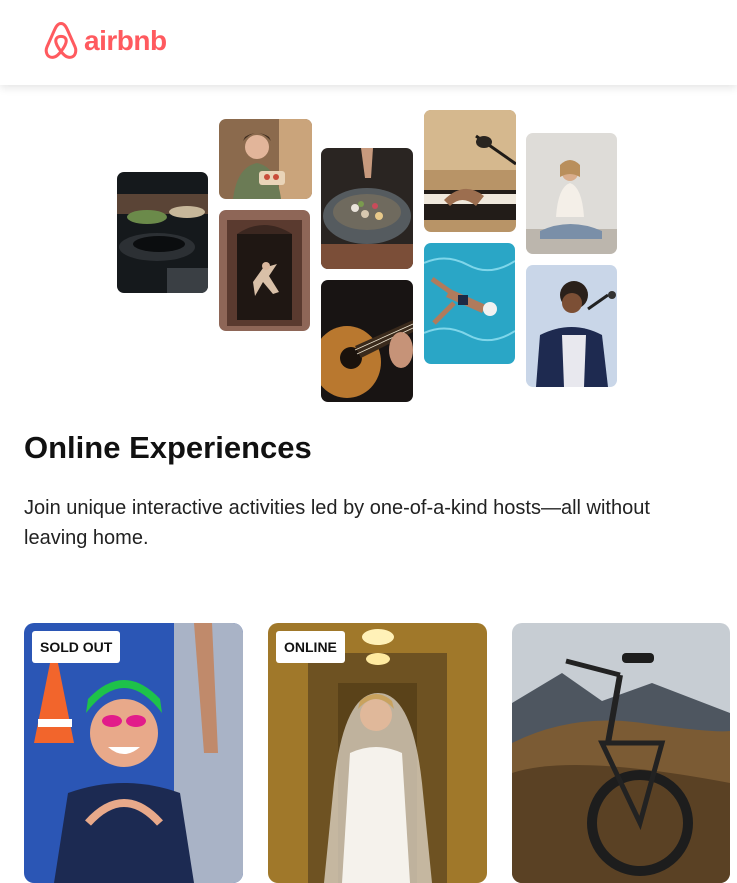 The width and height of the screenshot is (737, 883). I want to click on experience-card: ONLINE, so click(377, 753).